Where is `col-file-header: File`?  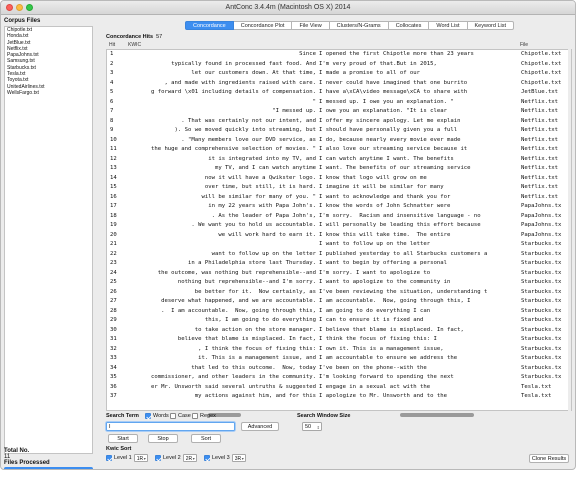
col-file-header: File is located at coordinates (524, 45).